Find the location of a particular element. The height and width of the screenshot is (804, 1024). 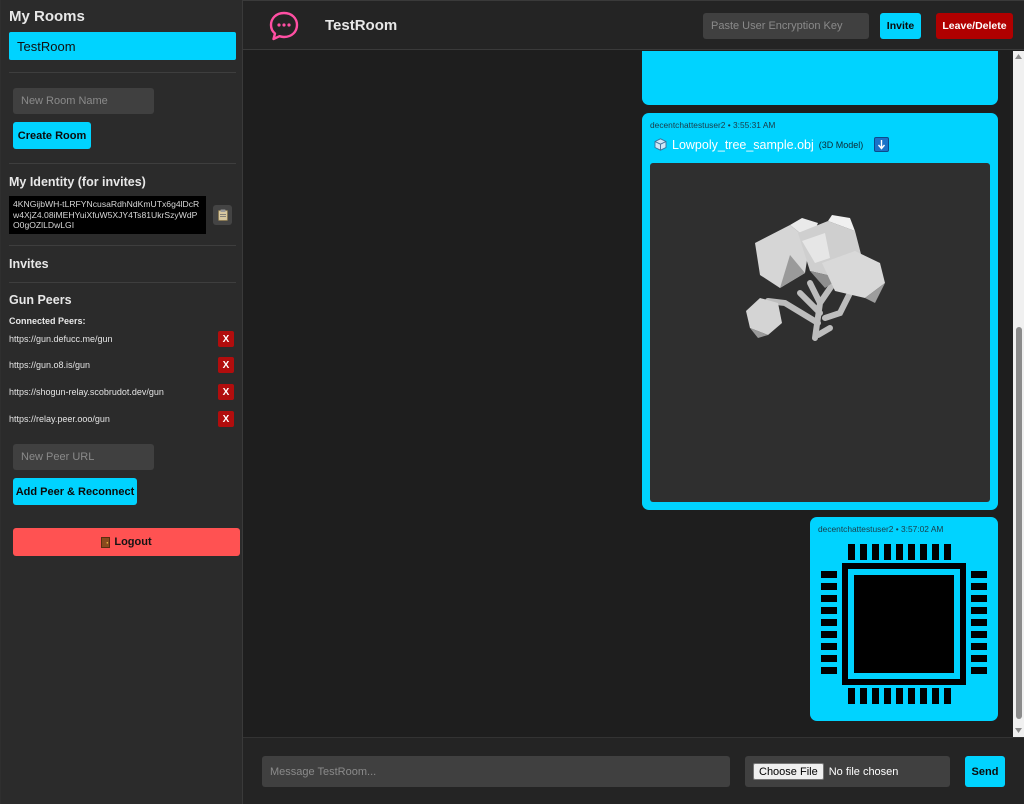

peer-row: https://gun.defucc.me/gun X is located at coordinates (121, 339).